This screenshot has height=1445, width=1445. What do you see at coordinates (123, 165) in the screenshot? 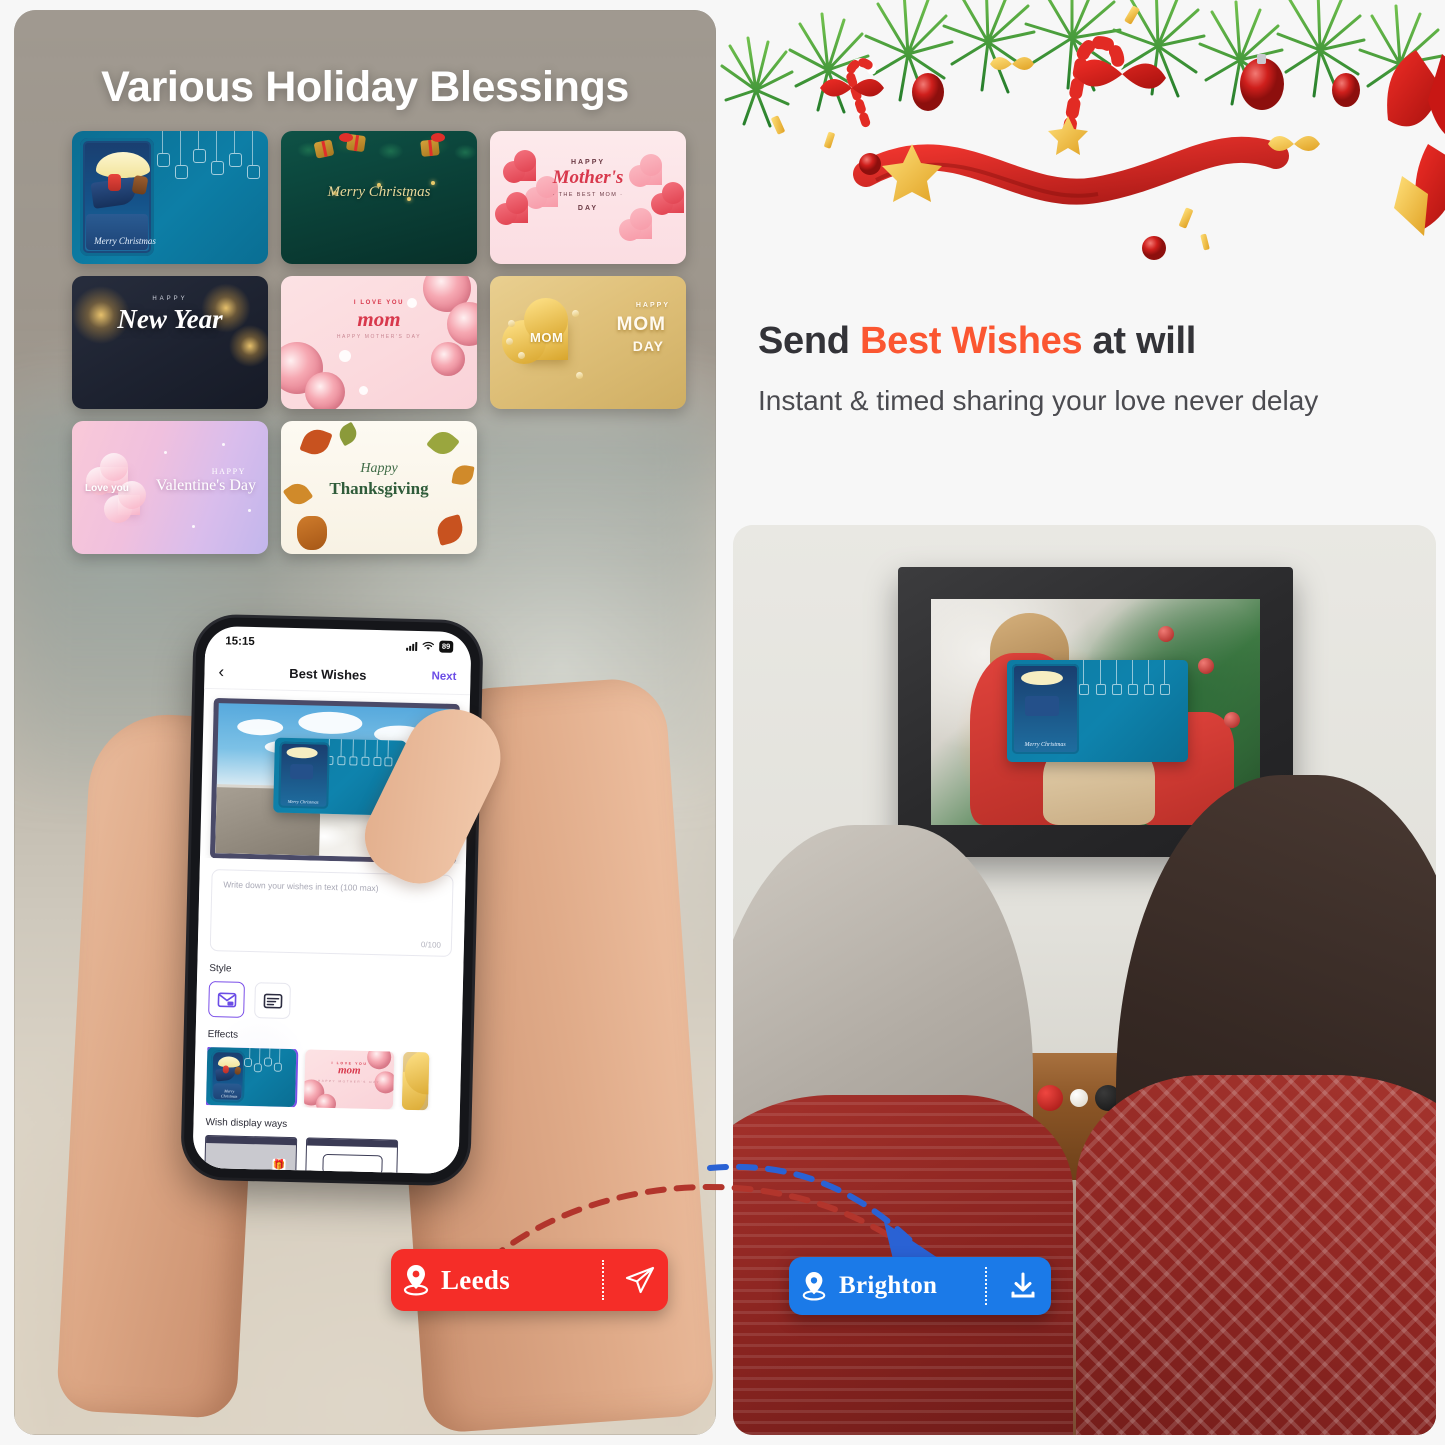
I see `moon-shape` at bounding box center [123, 165].